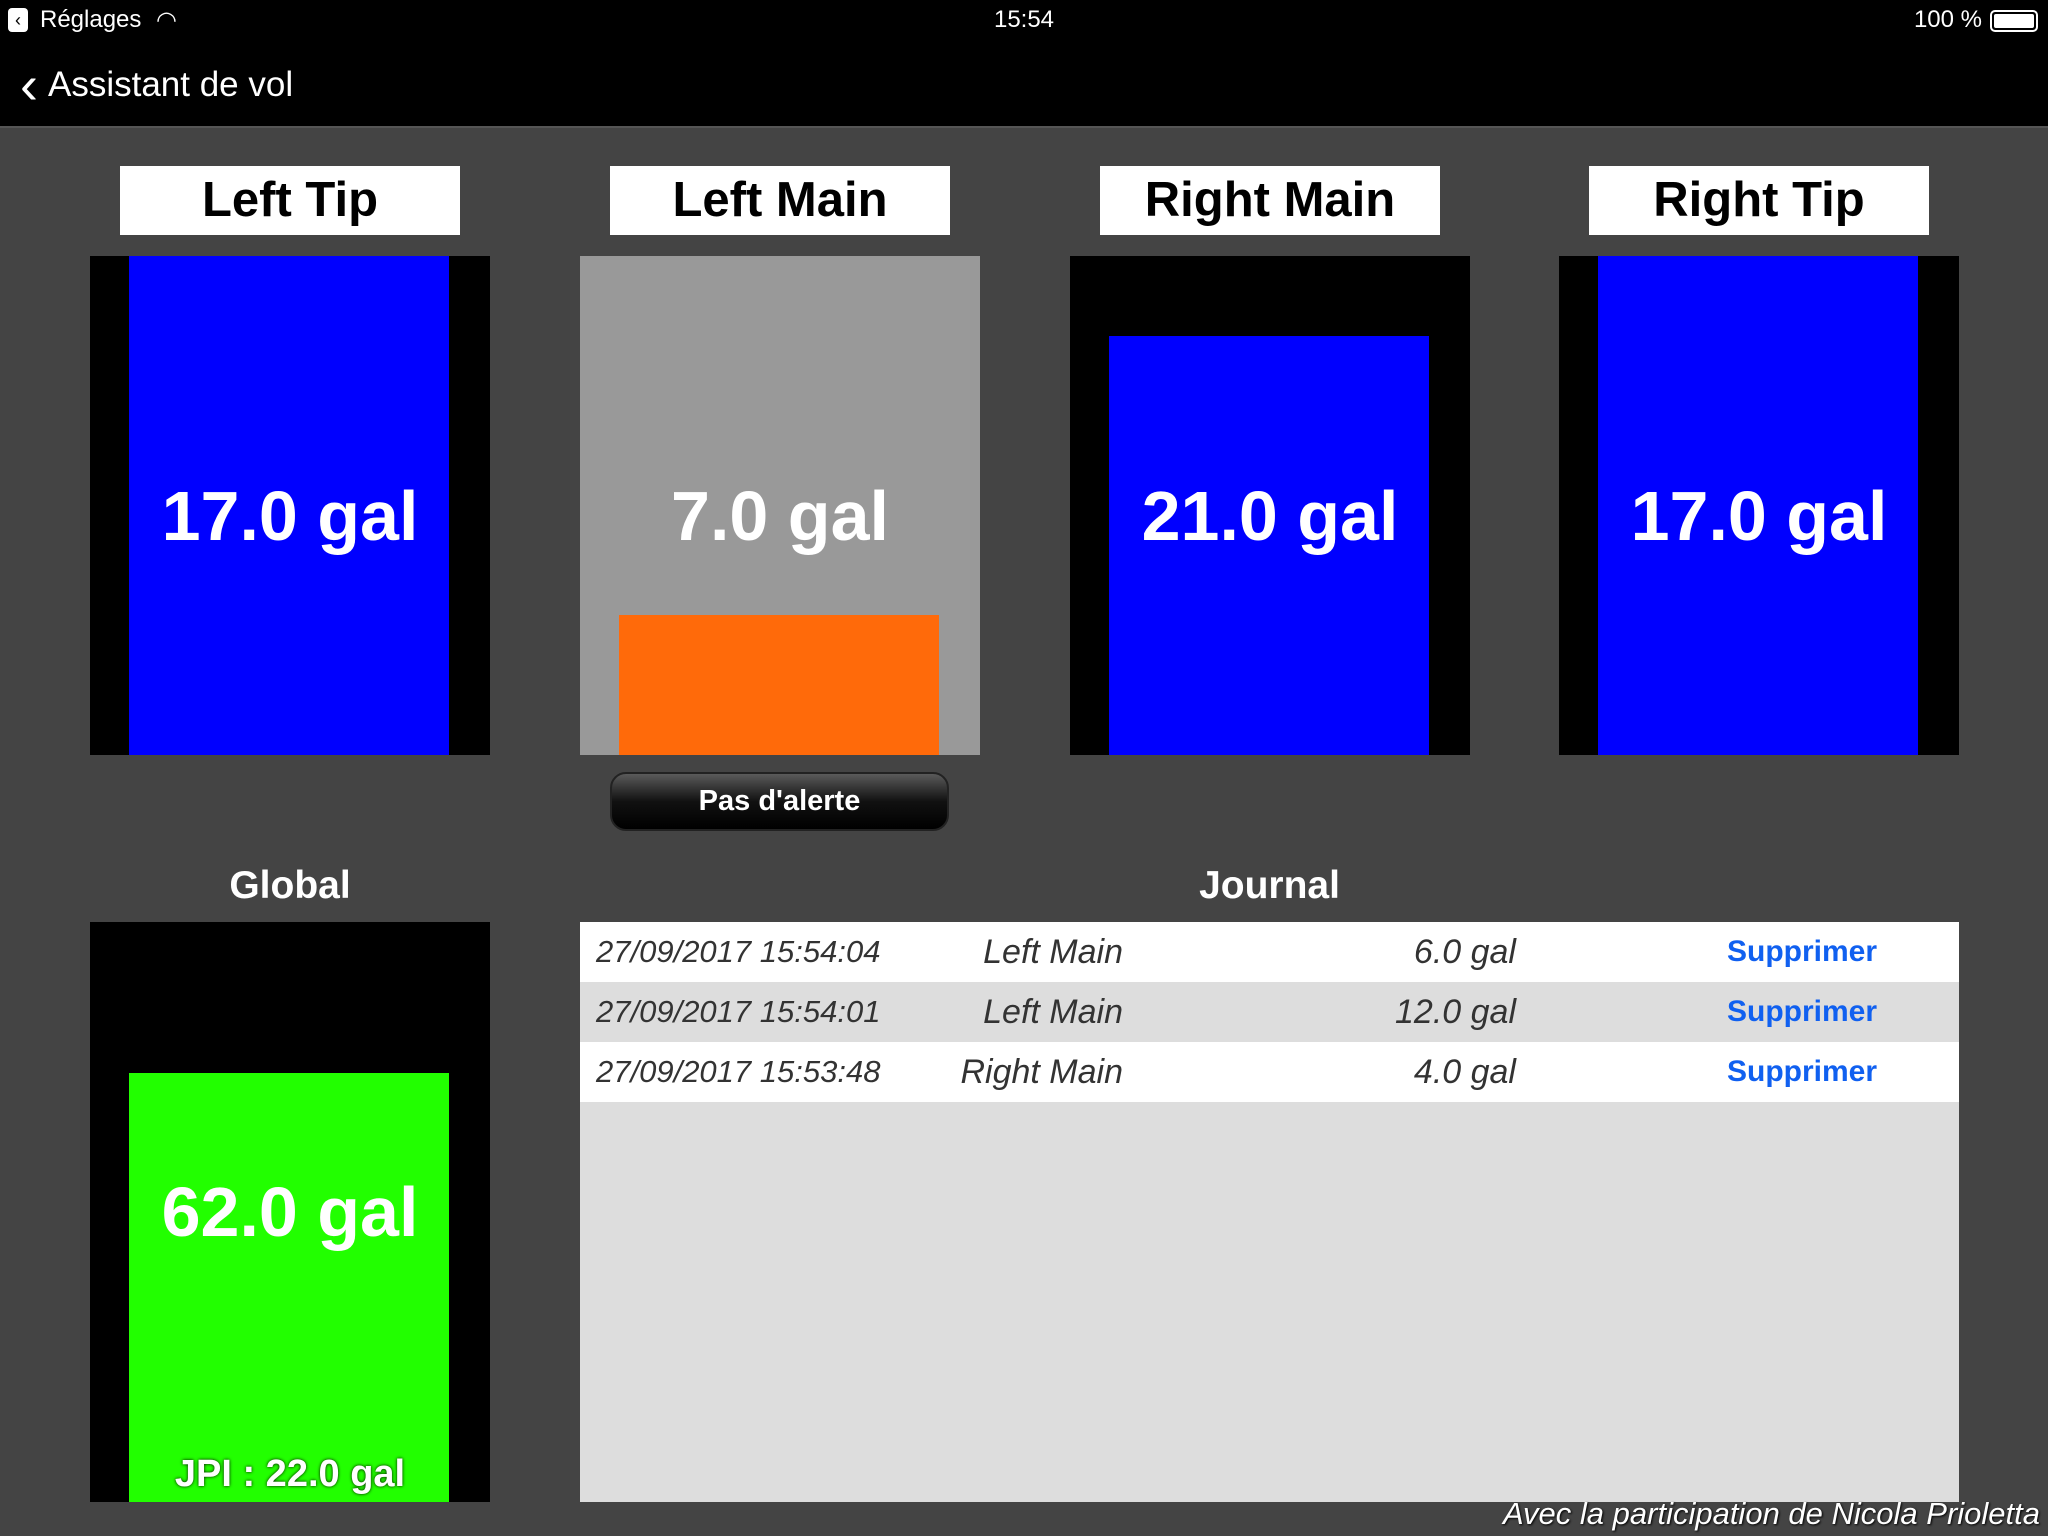  I want to click on status-time: 15:54, so click(1024, 19).